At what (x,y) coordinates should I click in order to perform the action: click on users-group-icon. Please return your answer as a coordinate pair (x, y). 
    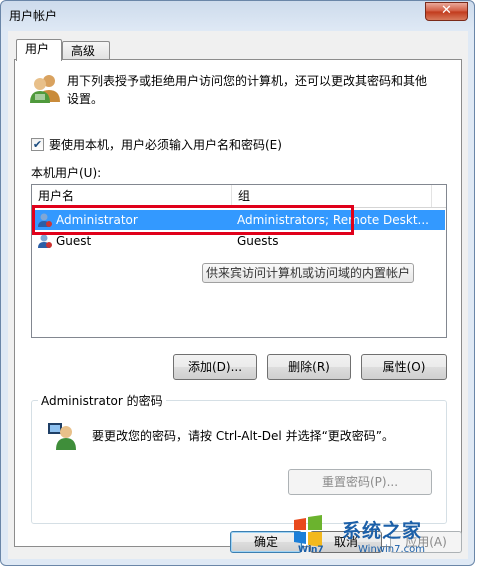
    Looking at the image, I should click on (45, 89).